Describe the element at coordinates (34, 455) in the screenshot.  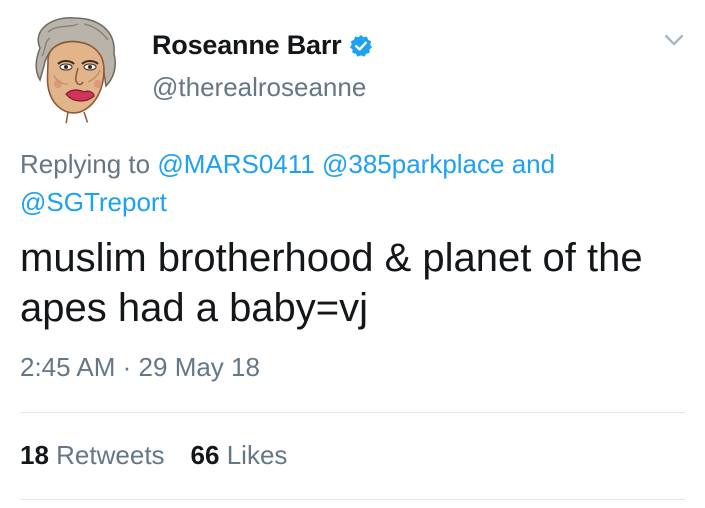
I see `retweets-count: 18` at that location.